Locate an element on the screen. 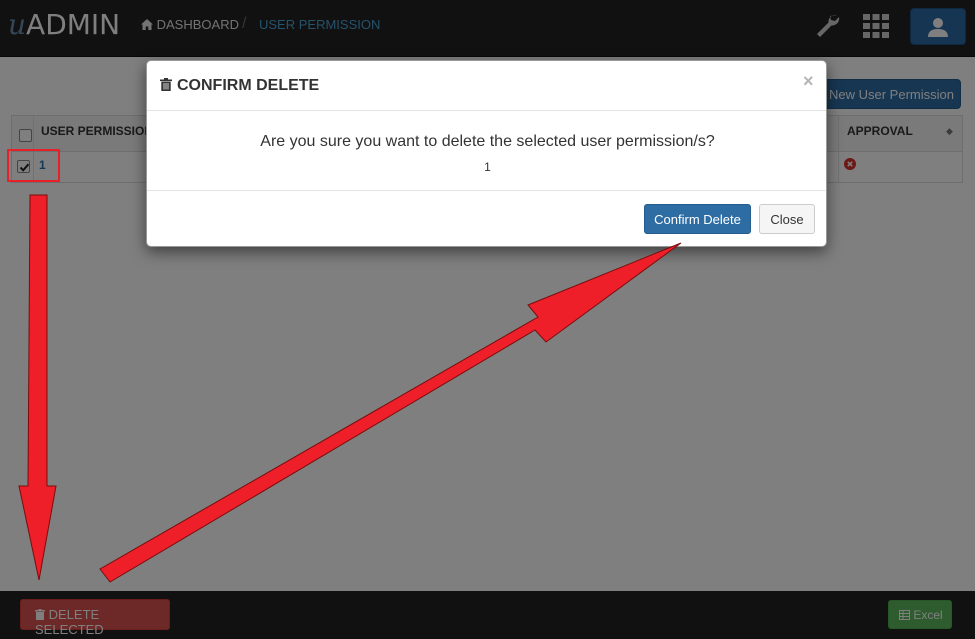 The width and height of the screenshot is (975, 639). modal-header: CONFIRM DELETE × is located at coordinates (486, 86).